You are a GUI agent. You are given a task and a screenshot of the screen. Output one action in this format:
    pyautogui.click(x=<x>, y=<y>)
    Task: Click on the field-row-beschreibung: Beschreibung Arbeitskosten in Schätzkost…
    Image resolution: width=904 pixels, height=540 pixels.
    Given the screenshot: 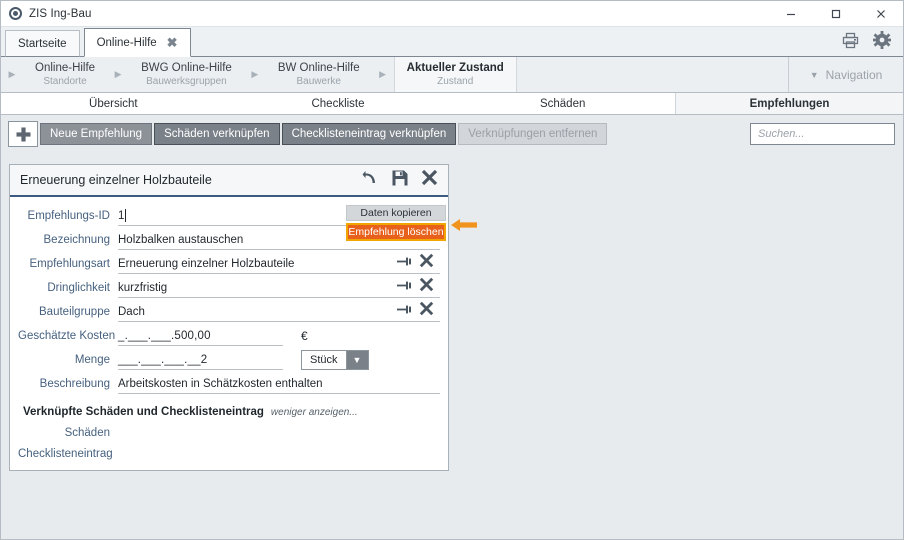 What is the action you would take?
    pyautogui.click(x=229, y=384)
    